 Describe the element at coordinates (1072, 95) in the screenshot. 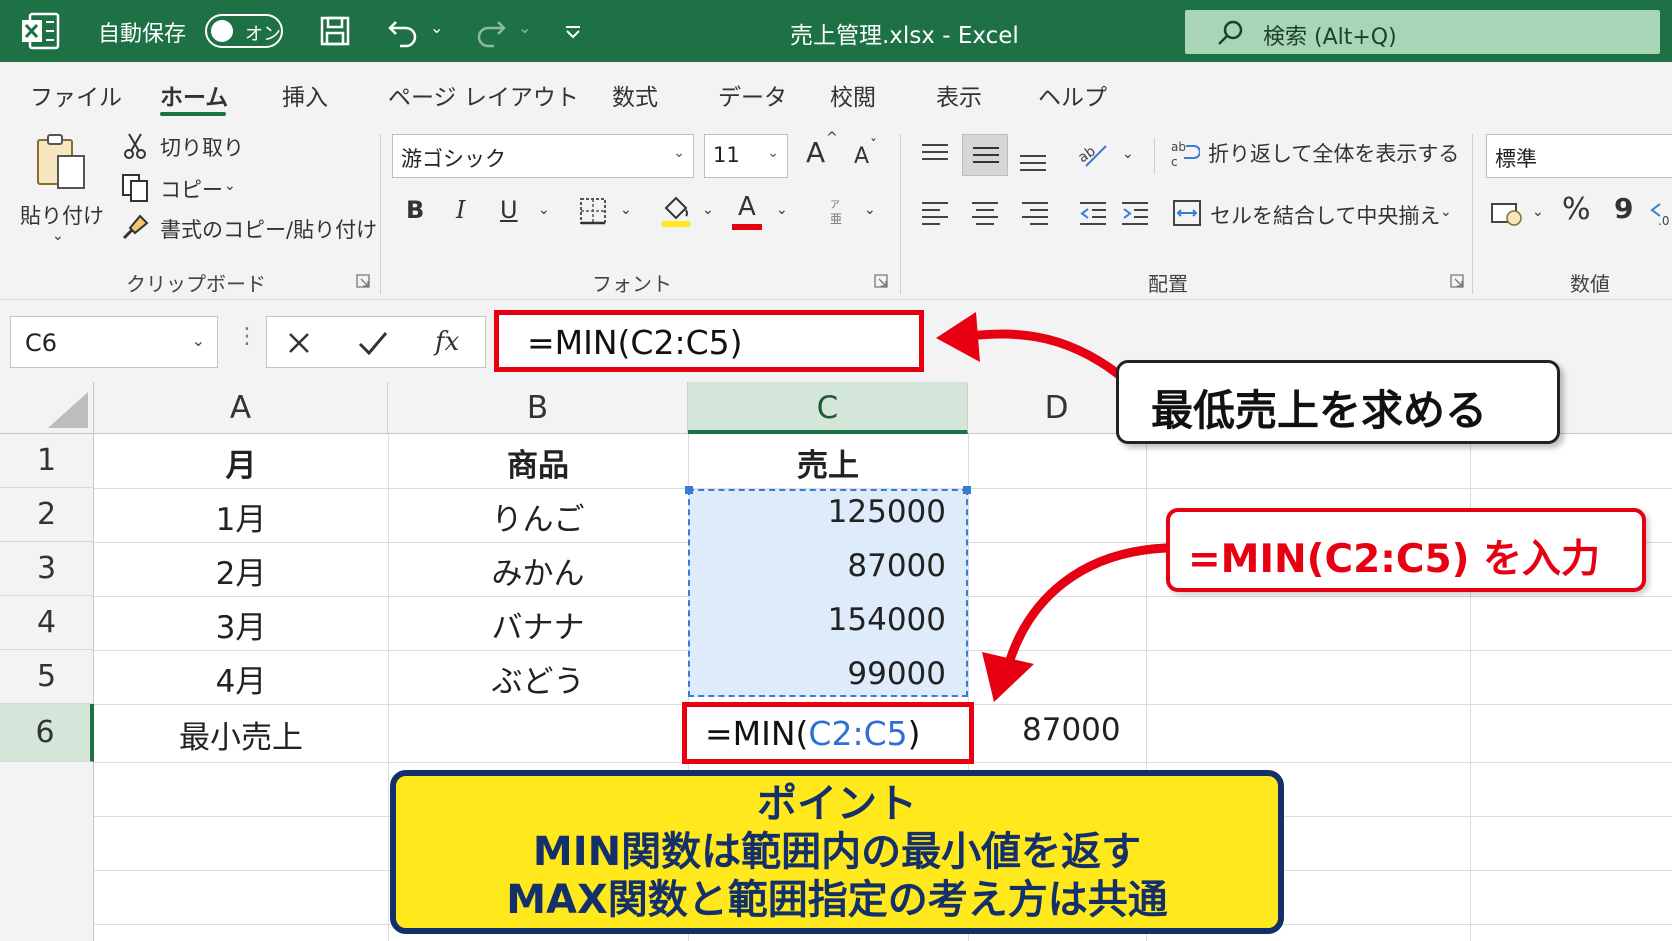

I see `tab-help: ヘルプ` at that location.